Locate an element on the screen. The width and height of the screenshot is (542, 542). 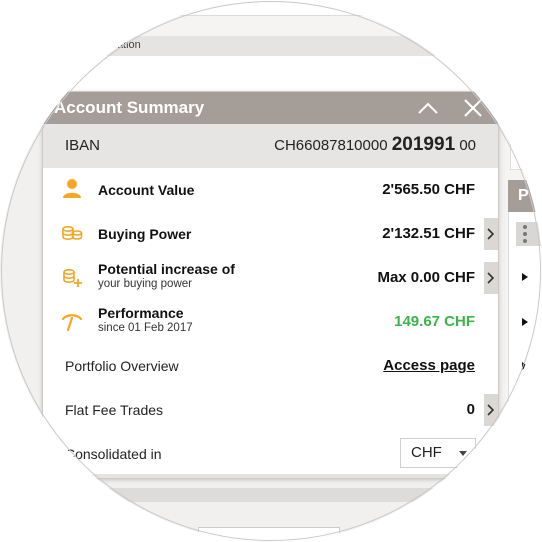
performance-gauge-icon is located at coordinates (72, 323).